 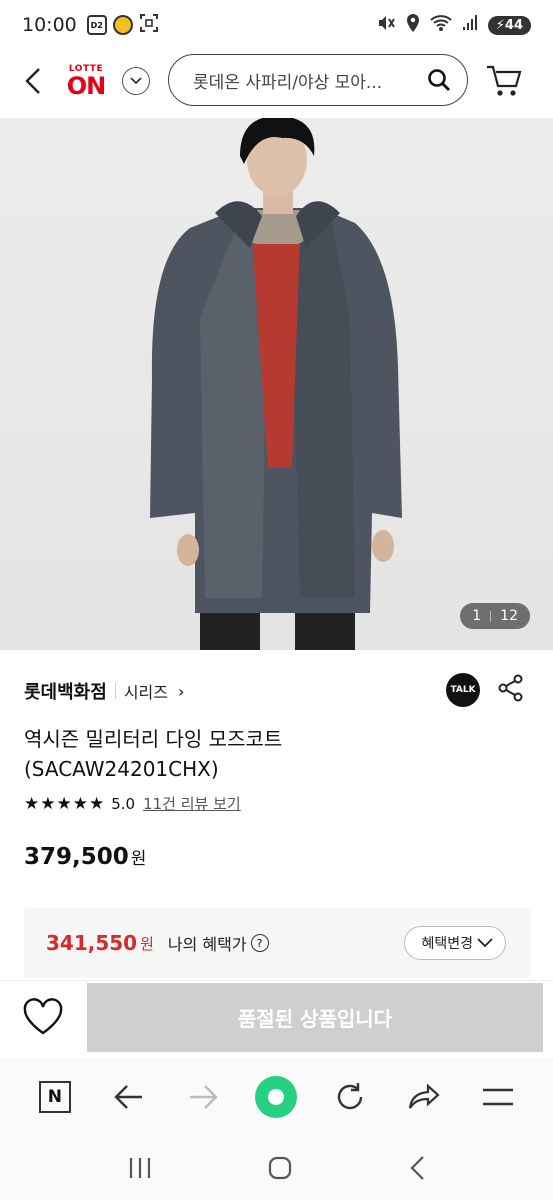 I want to click on system-back-icon, so click(x=417, y=1168).